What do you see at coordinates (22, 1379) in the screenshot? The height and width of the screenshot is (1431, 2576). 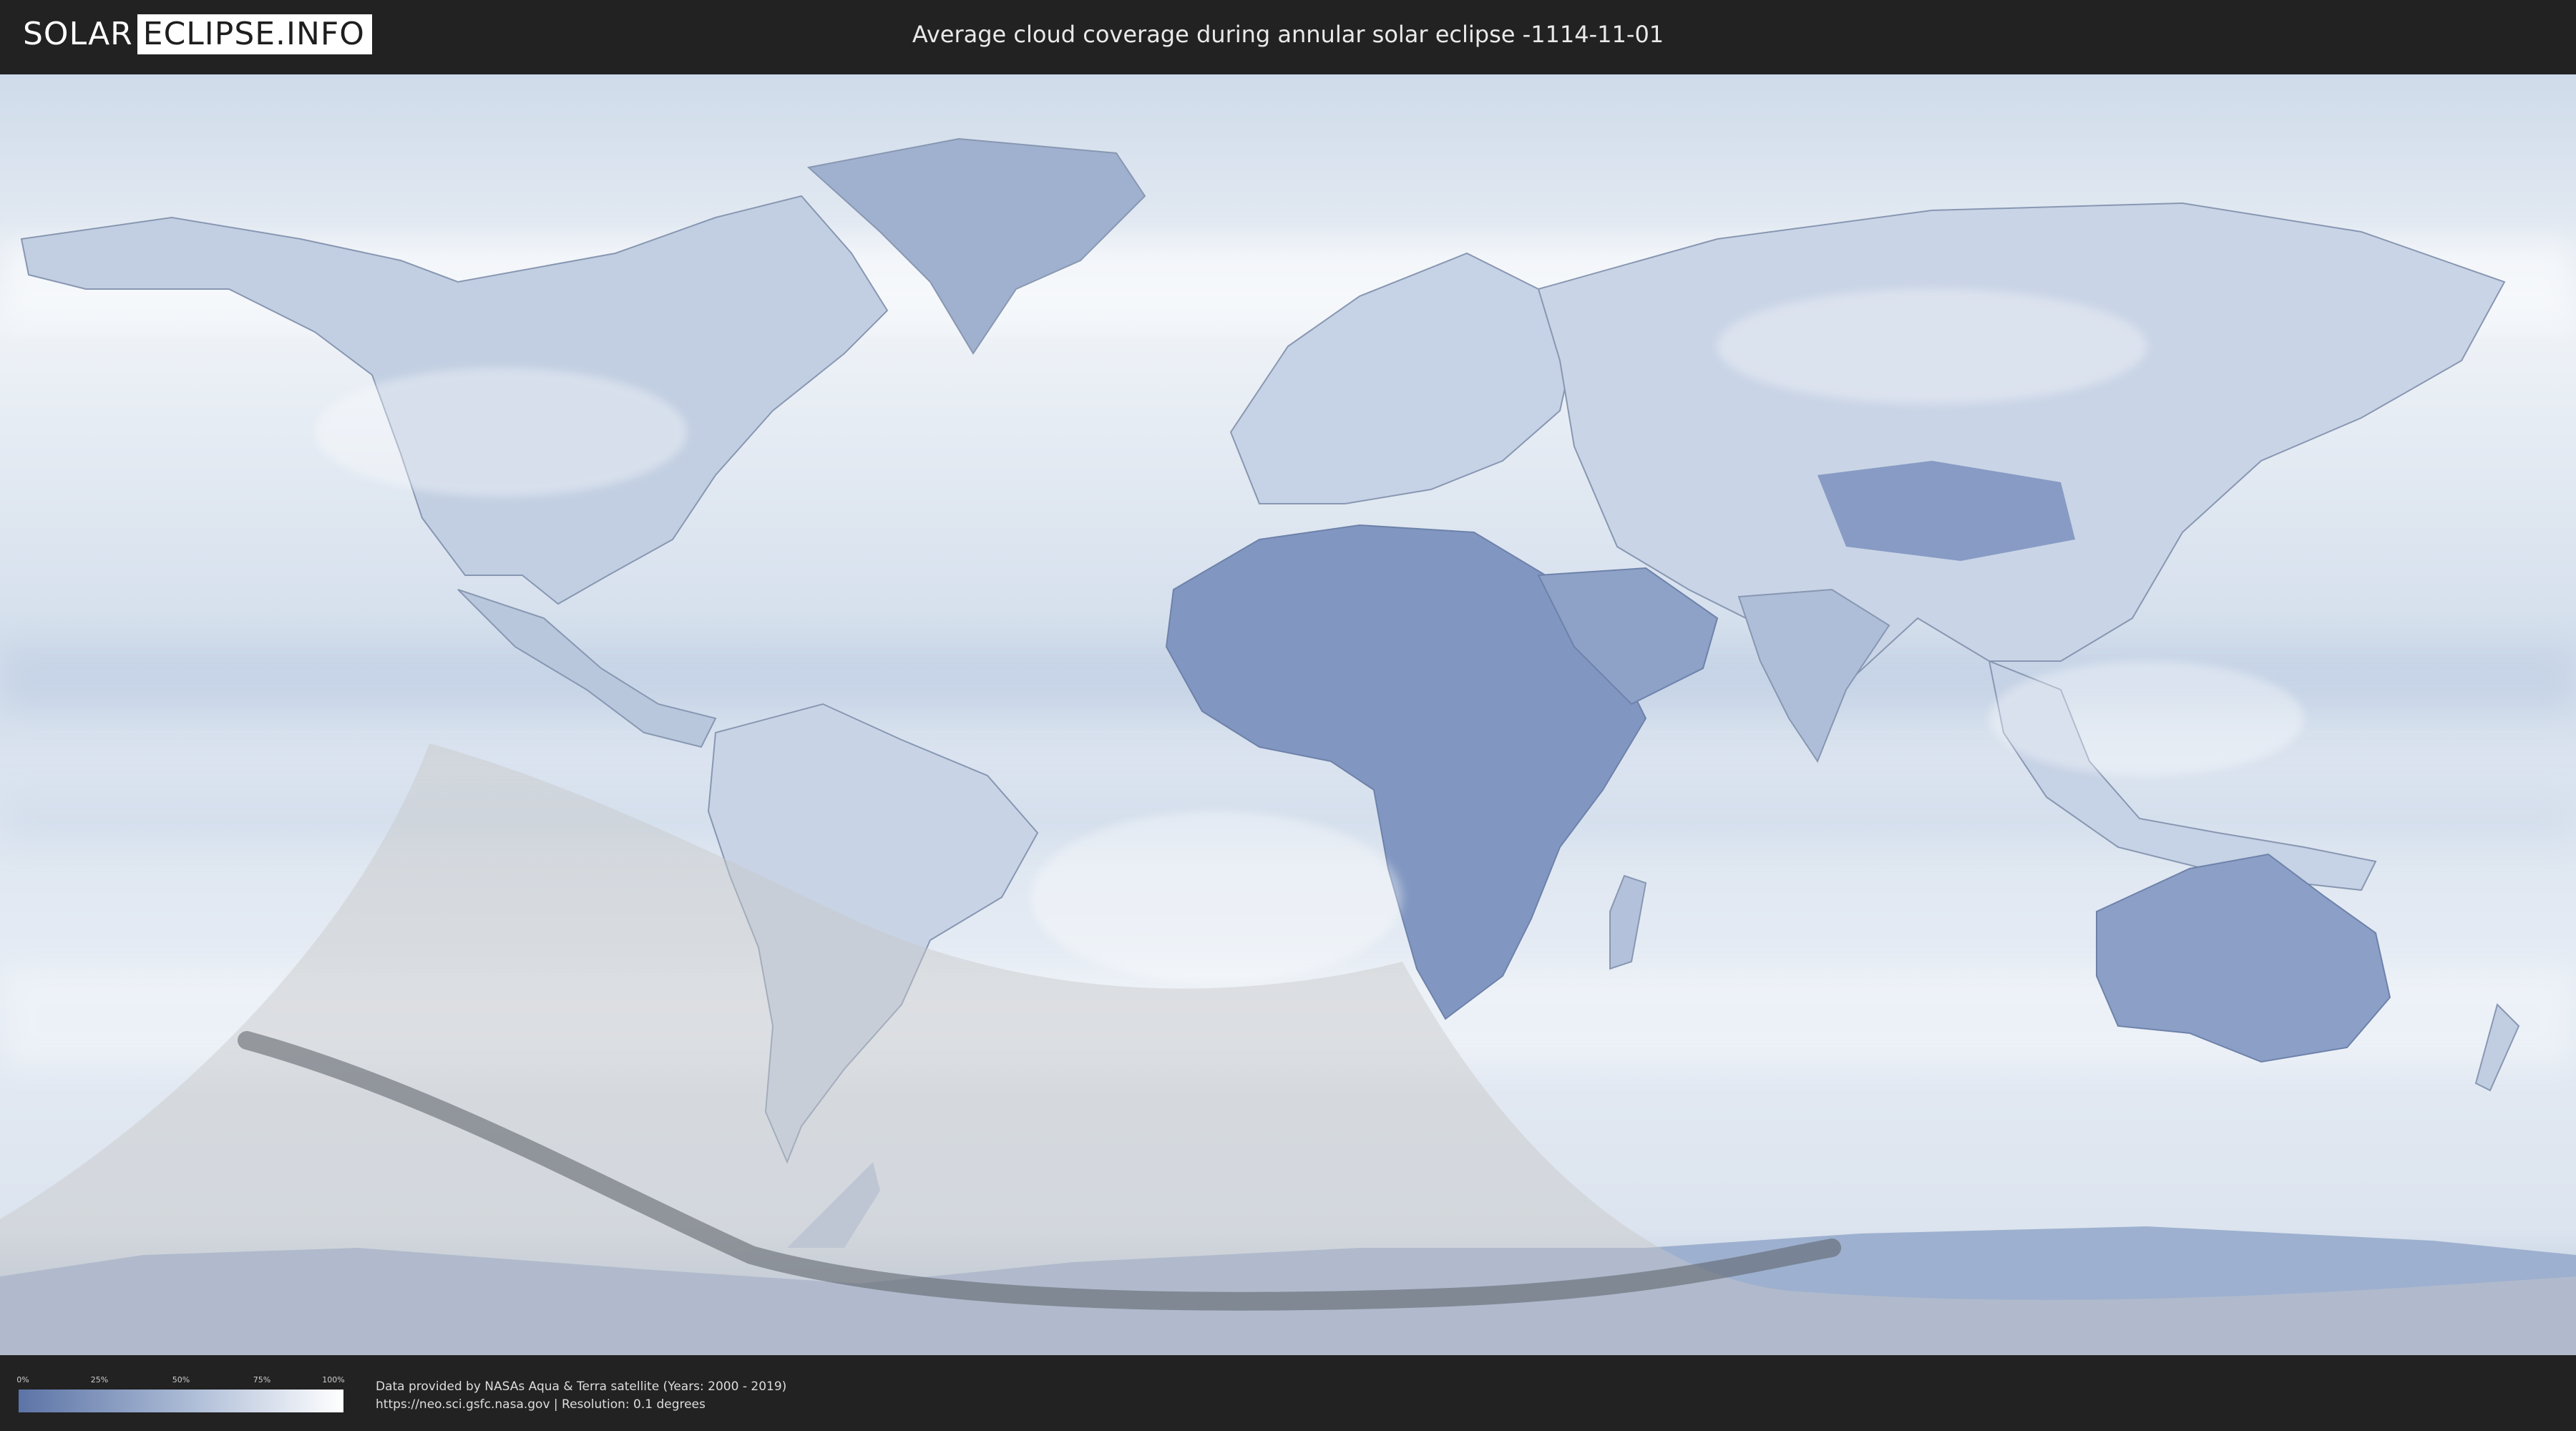 I see `legend-tick-0: 0%` at bounding box center [22, 1379].